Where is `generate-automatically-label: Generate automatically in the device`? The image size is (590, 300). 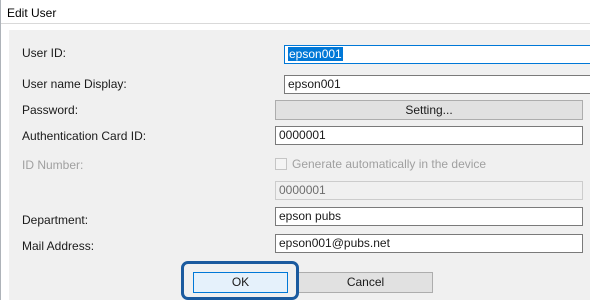
generate-automatically-label: Generate automatically in the device is located at coordinates (389, 164).